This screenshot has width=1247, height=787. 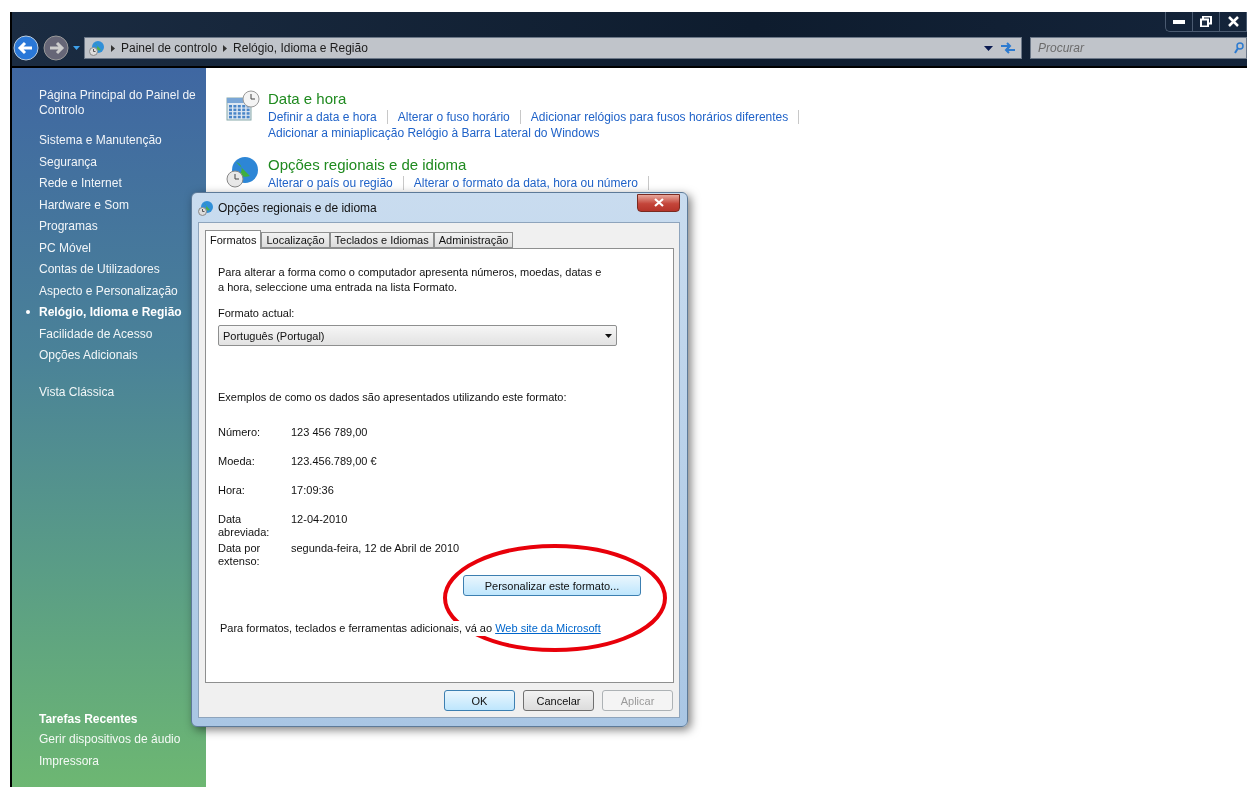 What do you see at coordinates (1206, 21) in the screenshot?
I see `restore-icon` at bounding box center [1206, 21].